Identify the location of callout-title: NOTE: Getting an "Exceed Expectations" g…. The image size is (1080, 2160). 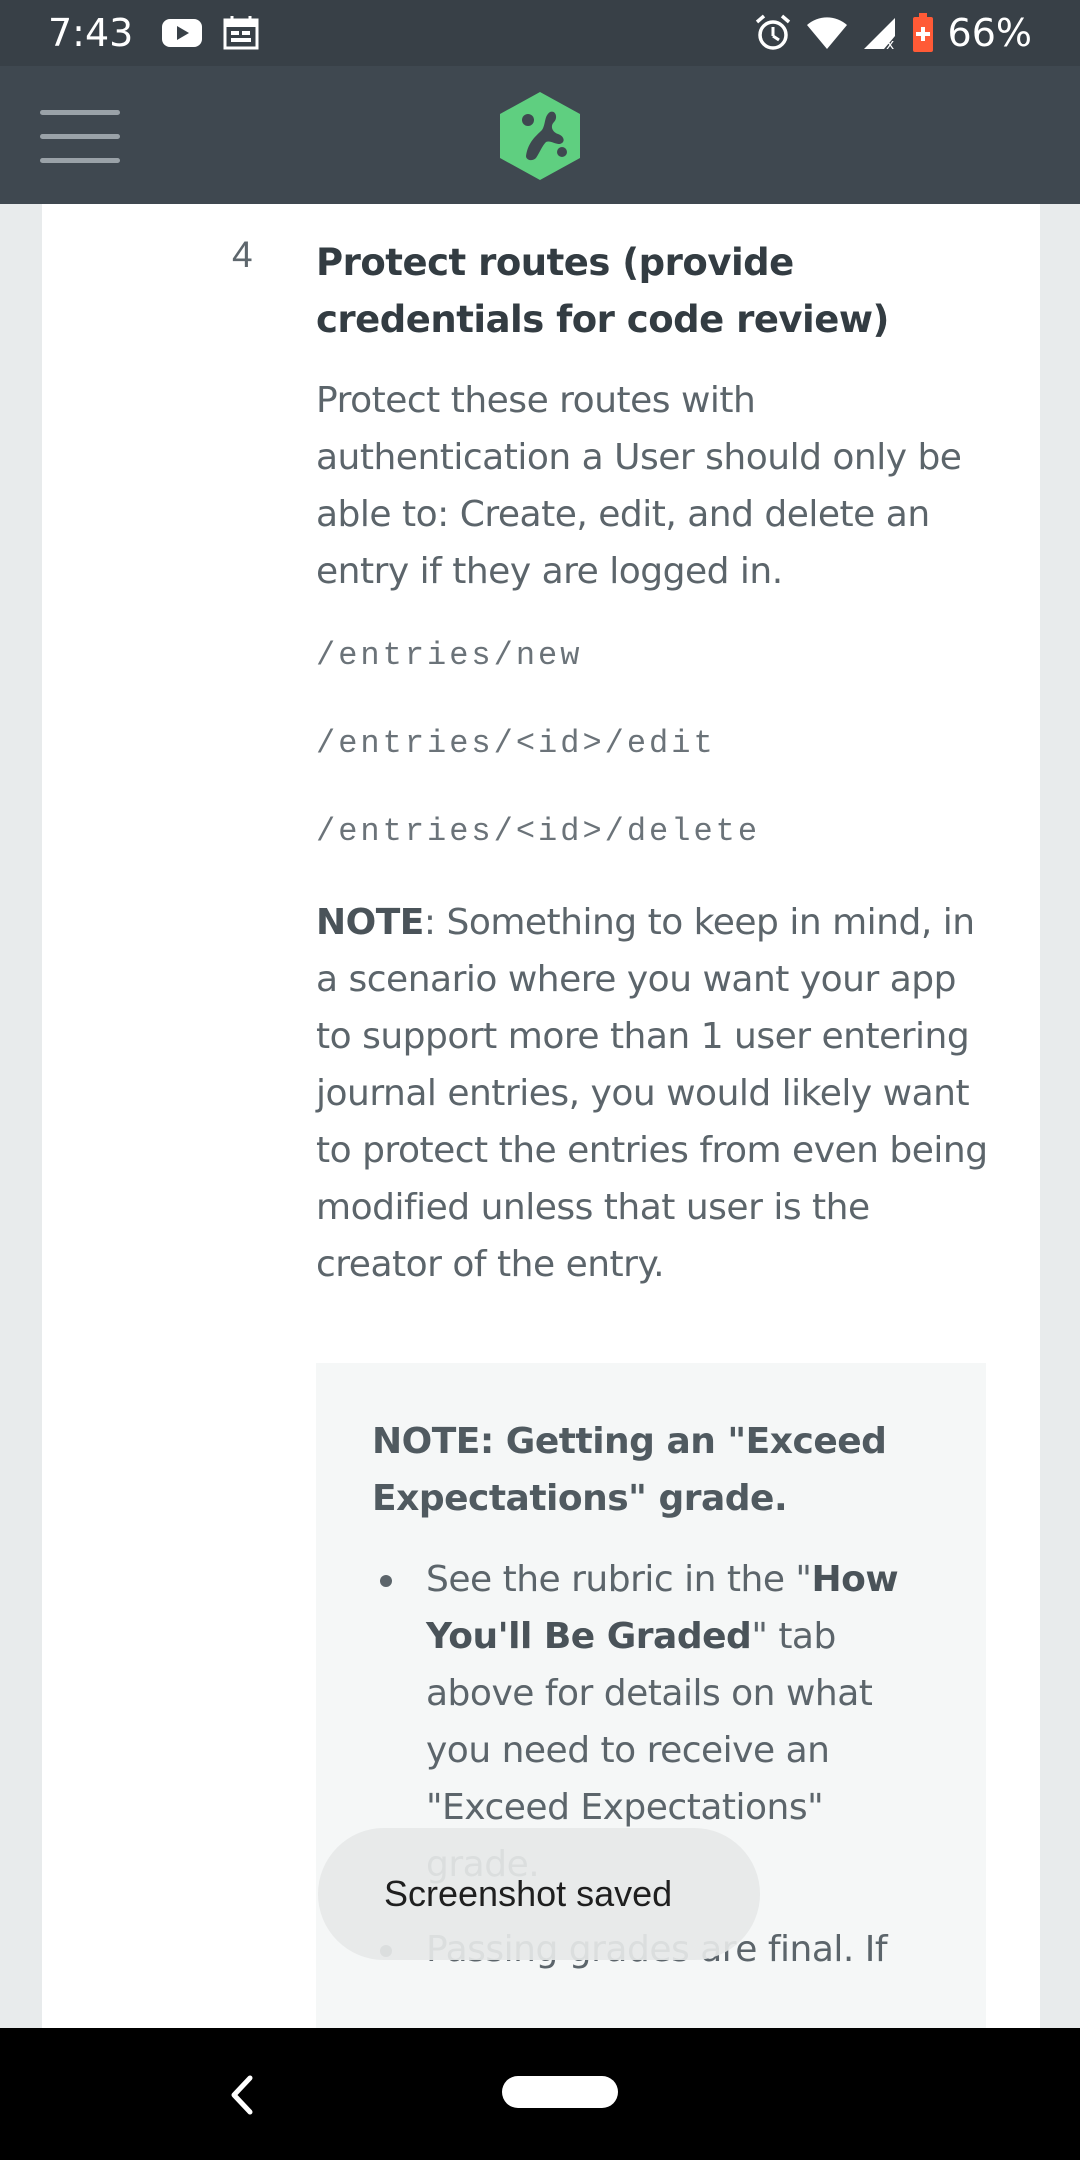
(629, 1470).